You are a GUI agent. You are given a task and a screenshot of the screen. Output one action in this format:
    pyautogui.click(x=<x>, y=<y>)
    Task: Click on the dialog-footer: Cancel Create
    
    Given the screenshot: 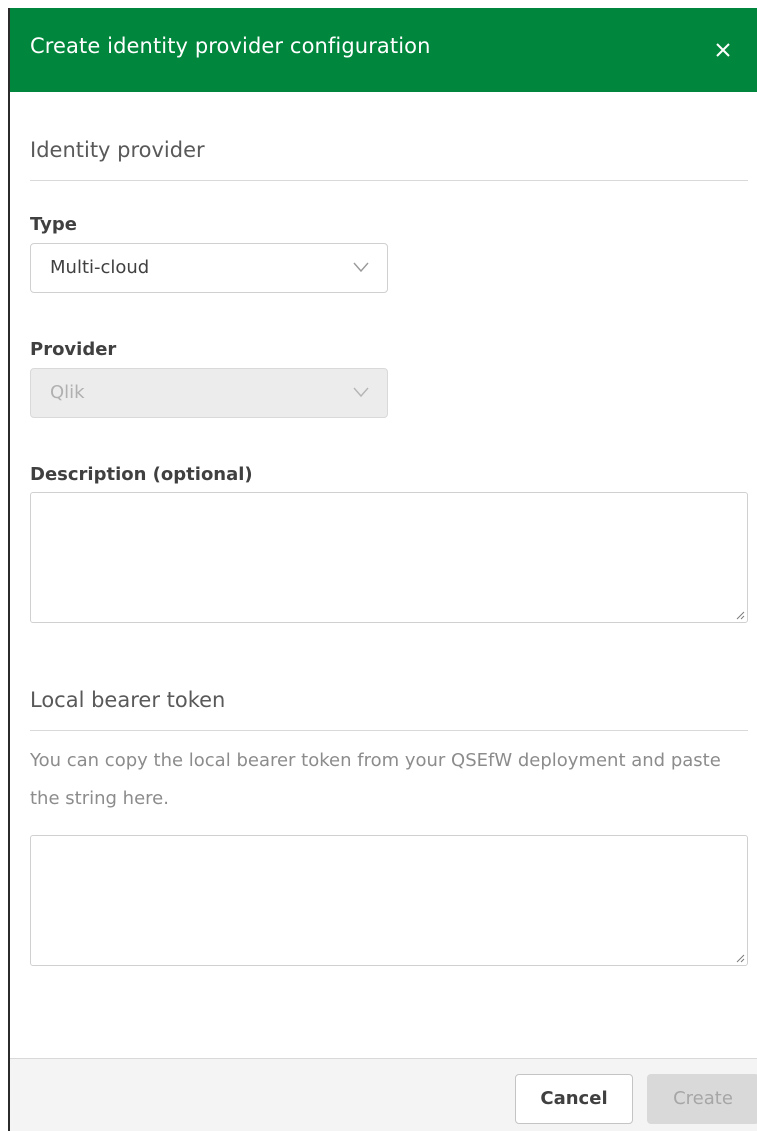 What is the action you would take?
    pyautogui.click(x=383, y=1094)
    